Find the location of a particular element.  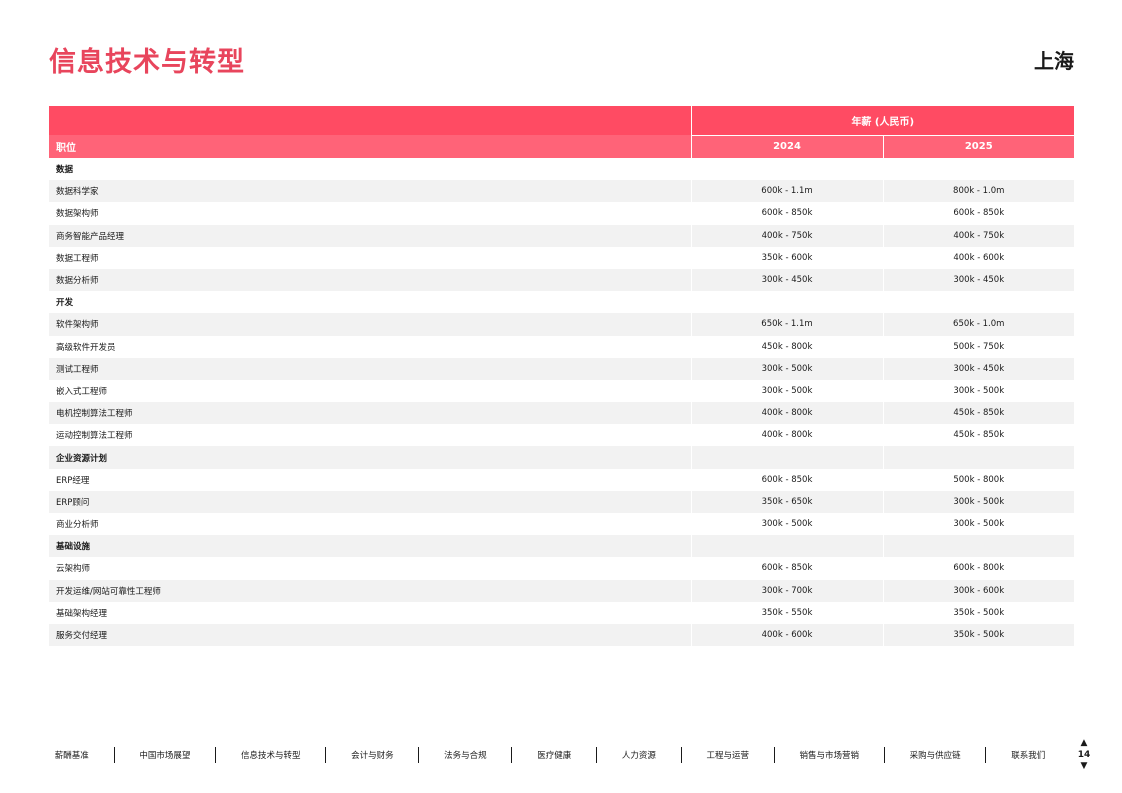

table-row: 服务交付经理 400k - 600k 350k - 500k is located at coordinates (561, 635).